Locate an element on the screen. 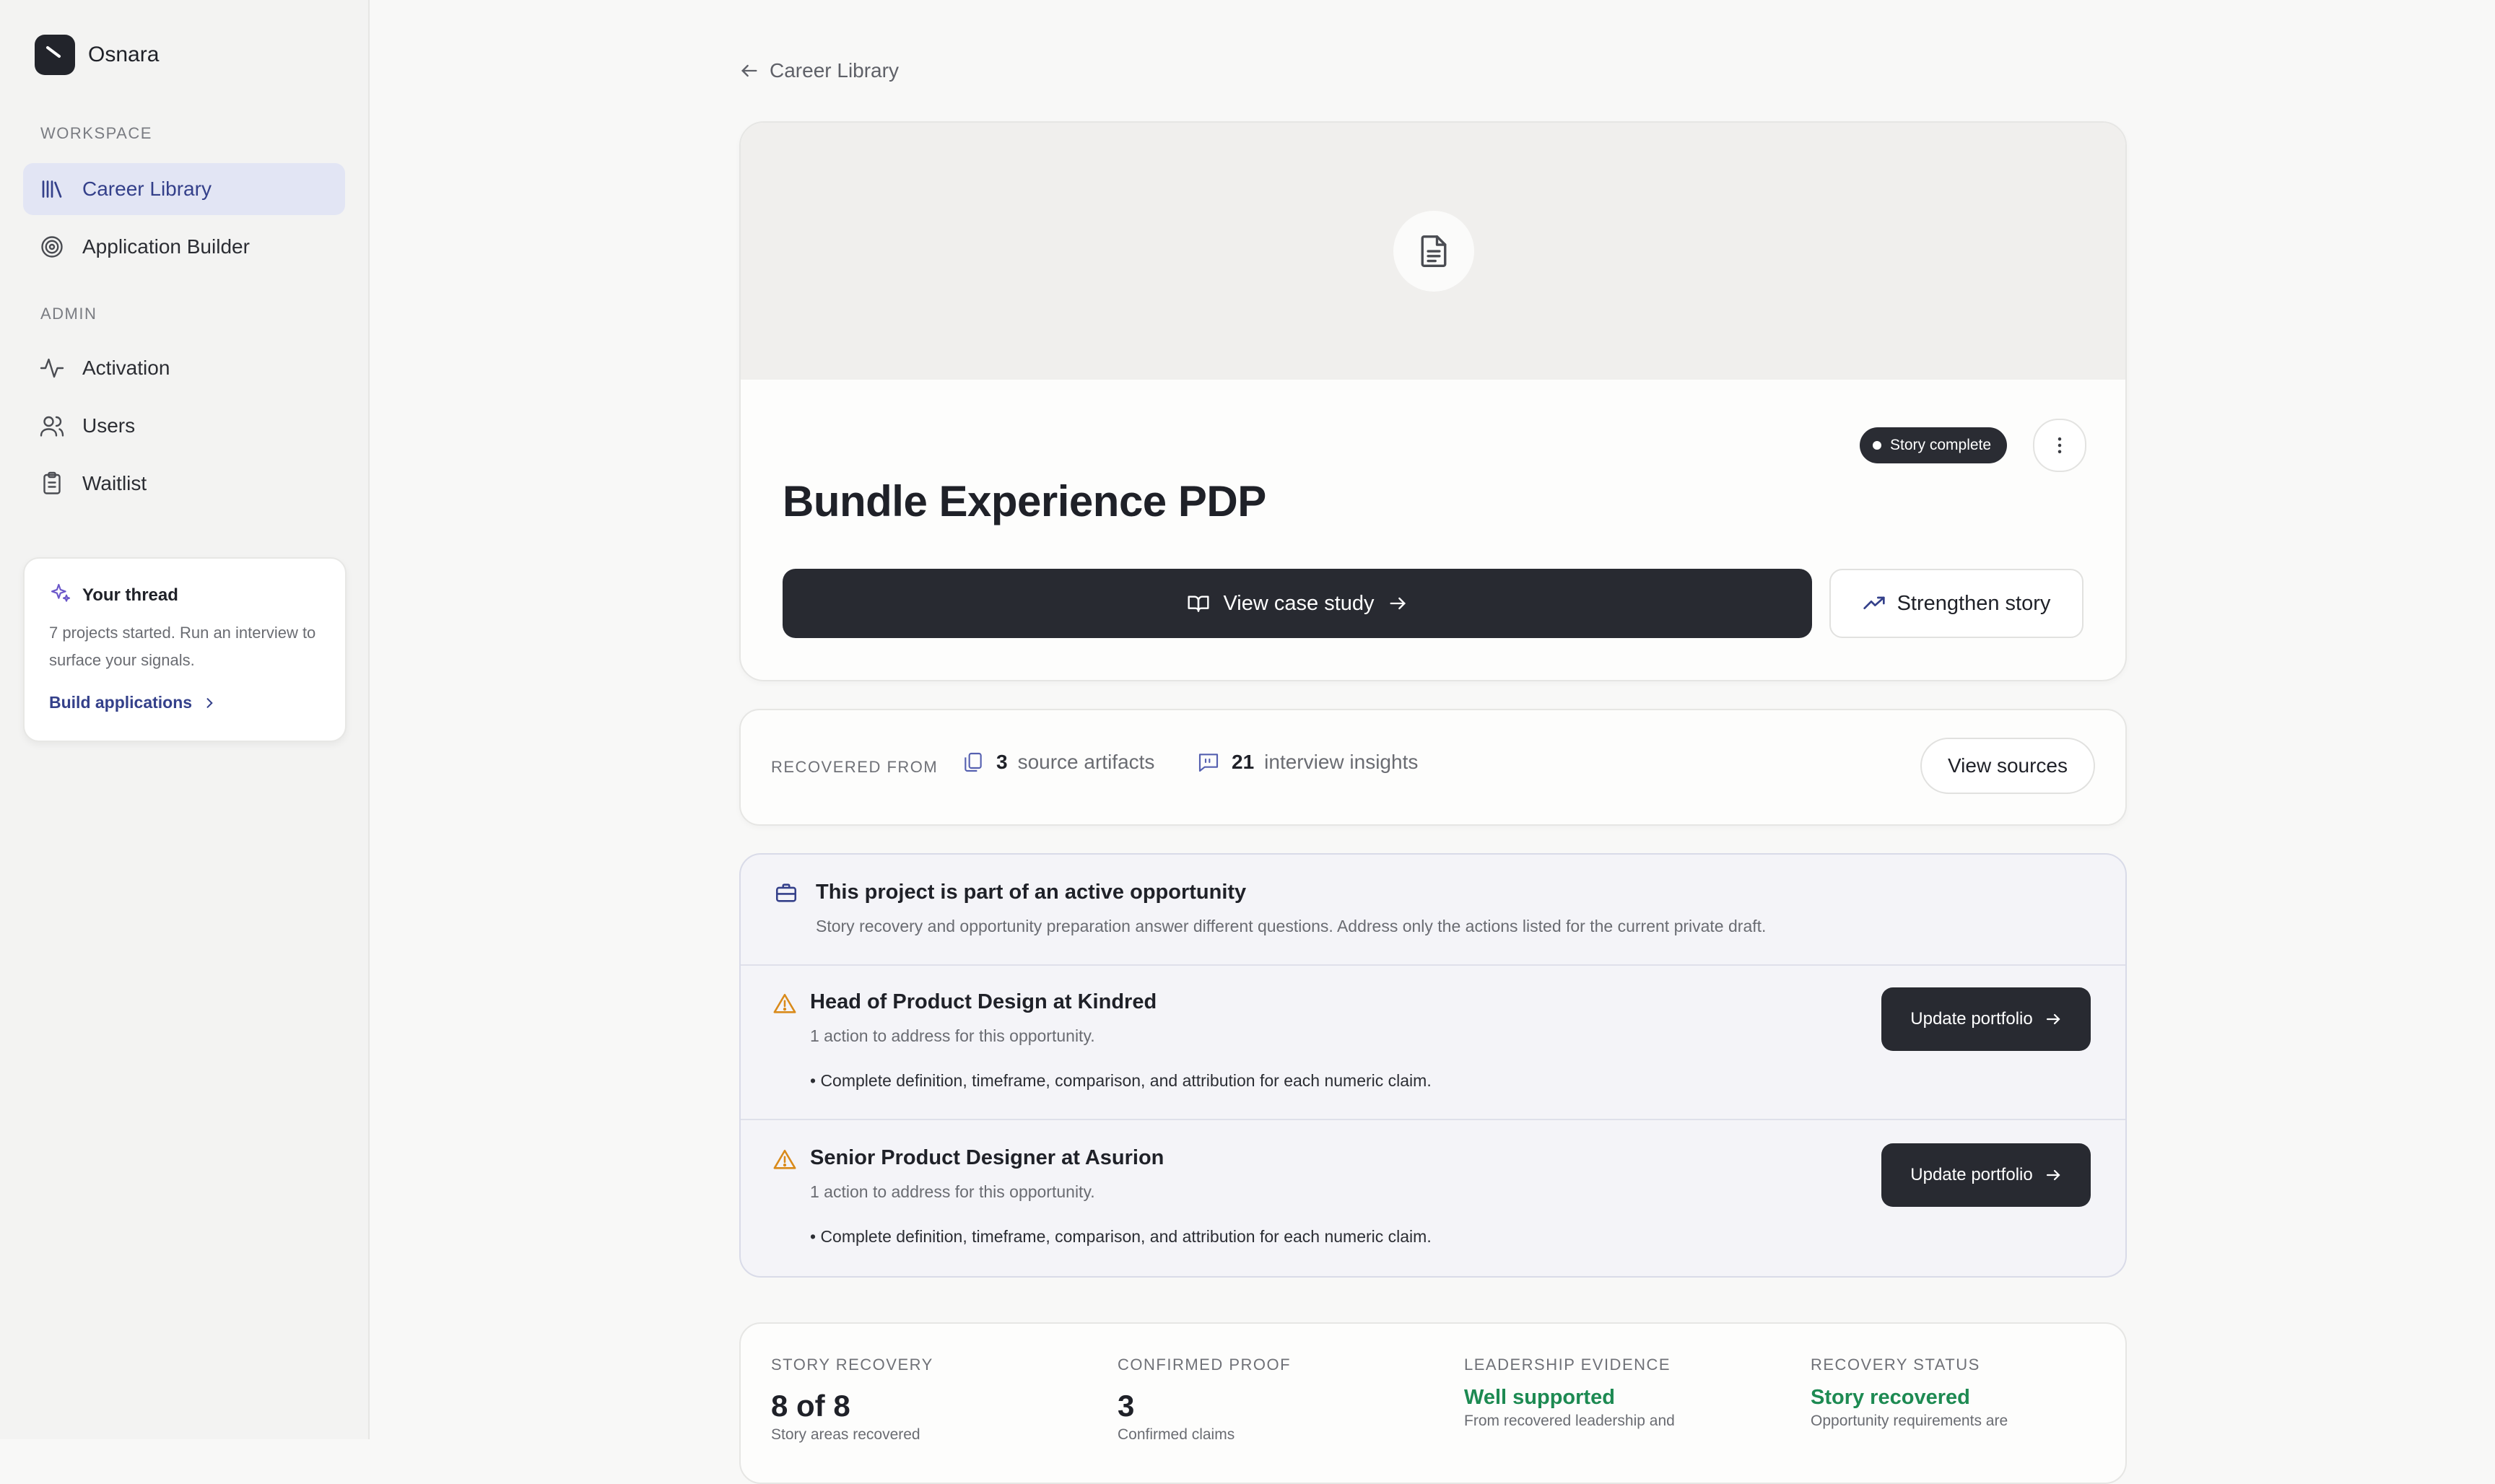  users-icon is located at coordinates (52, 425).